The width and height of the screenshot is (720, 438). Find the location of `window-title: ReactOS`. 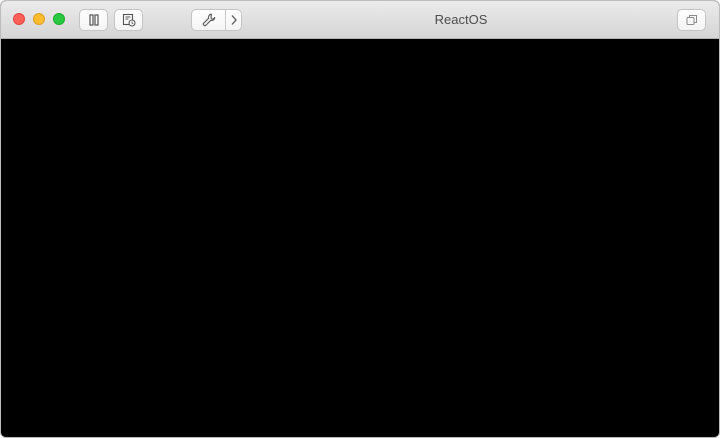

window-title: ReactOS is located at coordinates (461, 19).